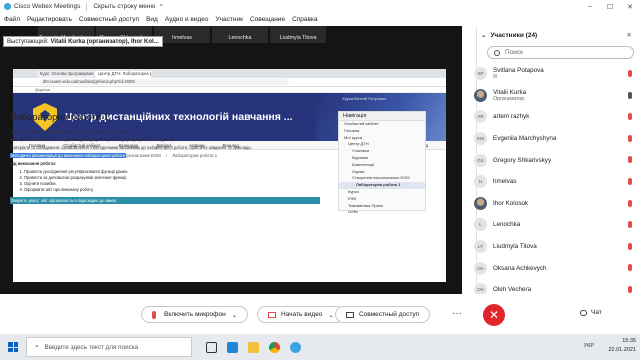  What do you see at coordinates (211, 347) in the screenshot?
I see `task-view-icon` at bounding box center [211, 347].